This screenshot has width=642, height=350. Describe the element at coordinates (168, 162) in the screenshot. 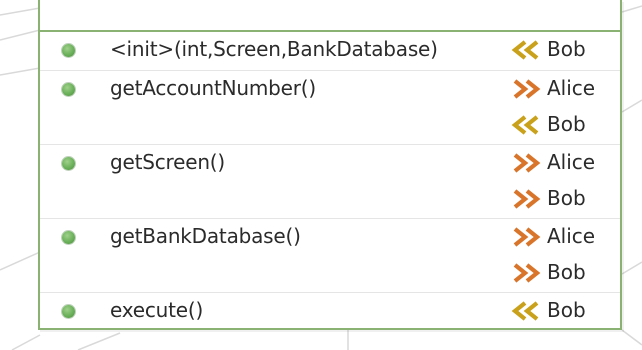

I see `method-name: getScreen()` at that location.